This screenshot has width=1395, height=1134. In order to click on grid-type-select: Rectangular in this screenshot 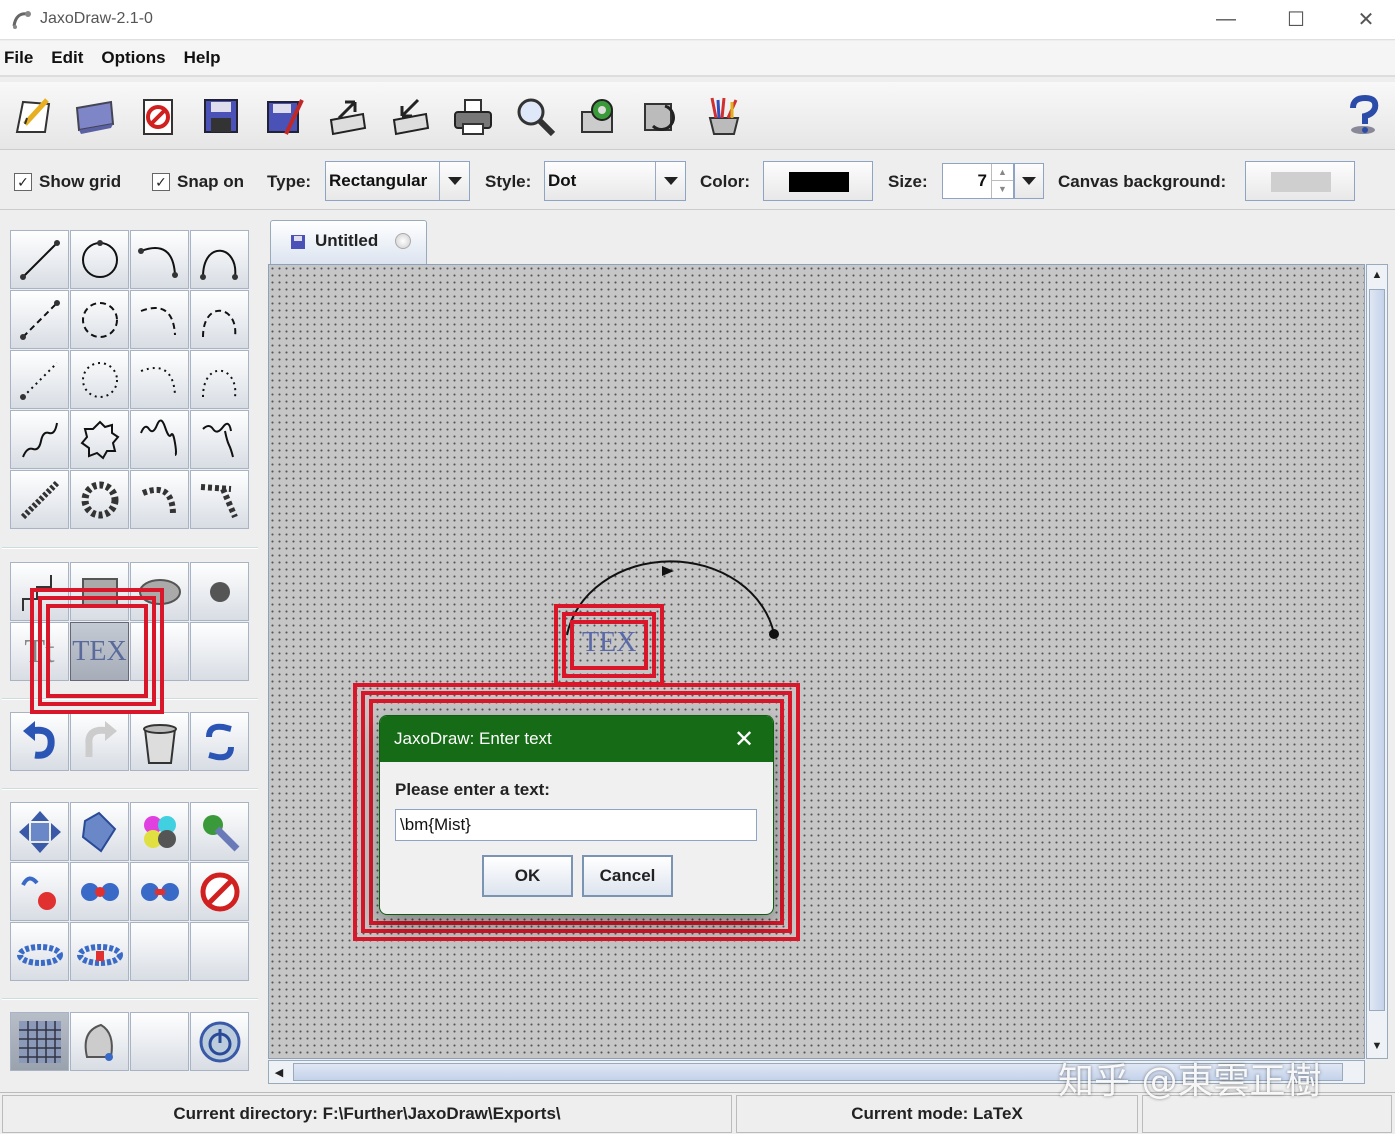, I will do `click(397, 181)`.